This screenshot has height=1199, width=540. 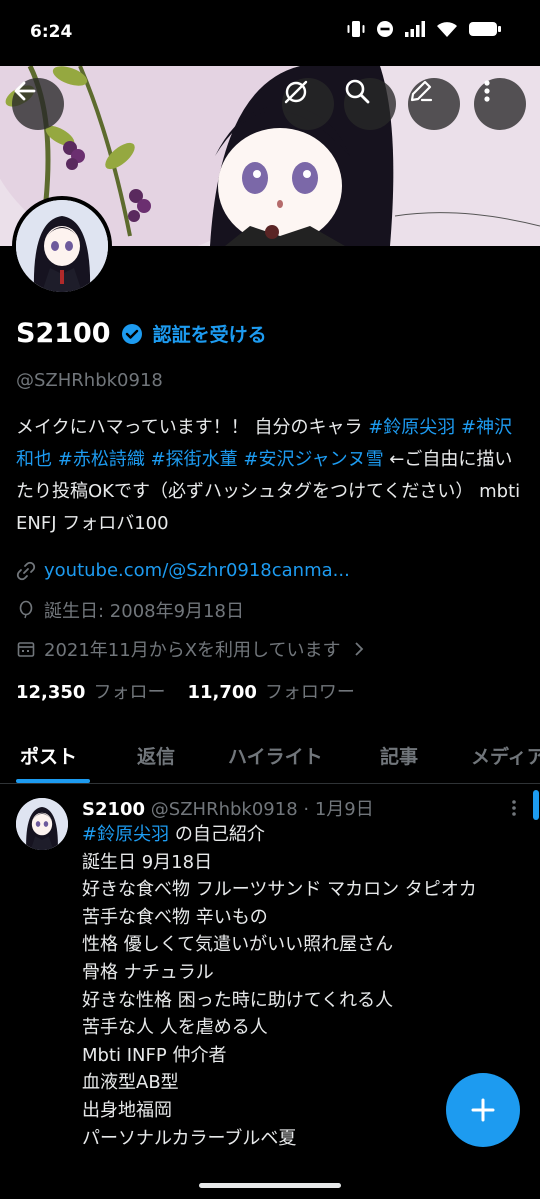 I want to click on profile-name-row: S2100 認証を受ける, so click(x=141, y=333).